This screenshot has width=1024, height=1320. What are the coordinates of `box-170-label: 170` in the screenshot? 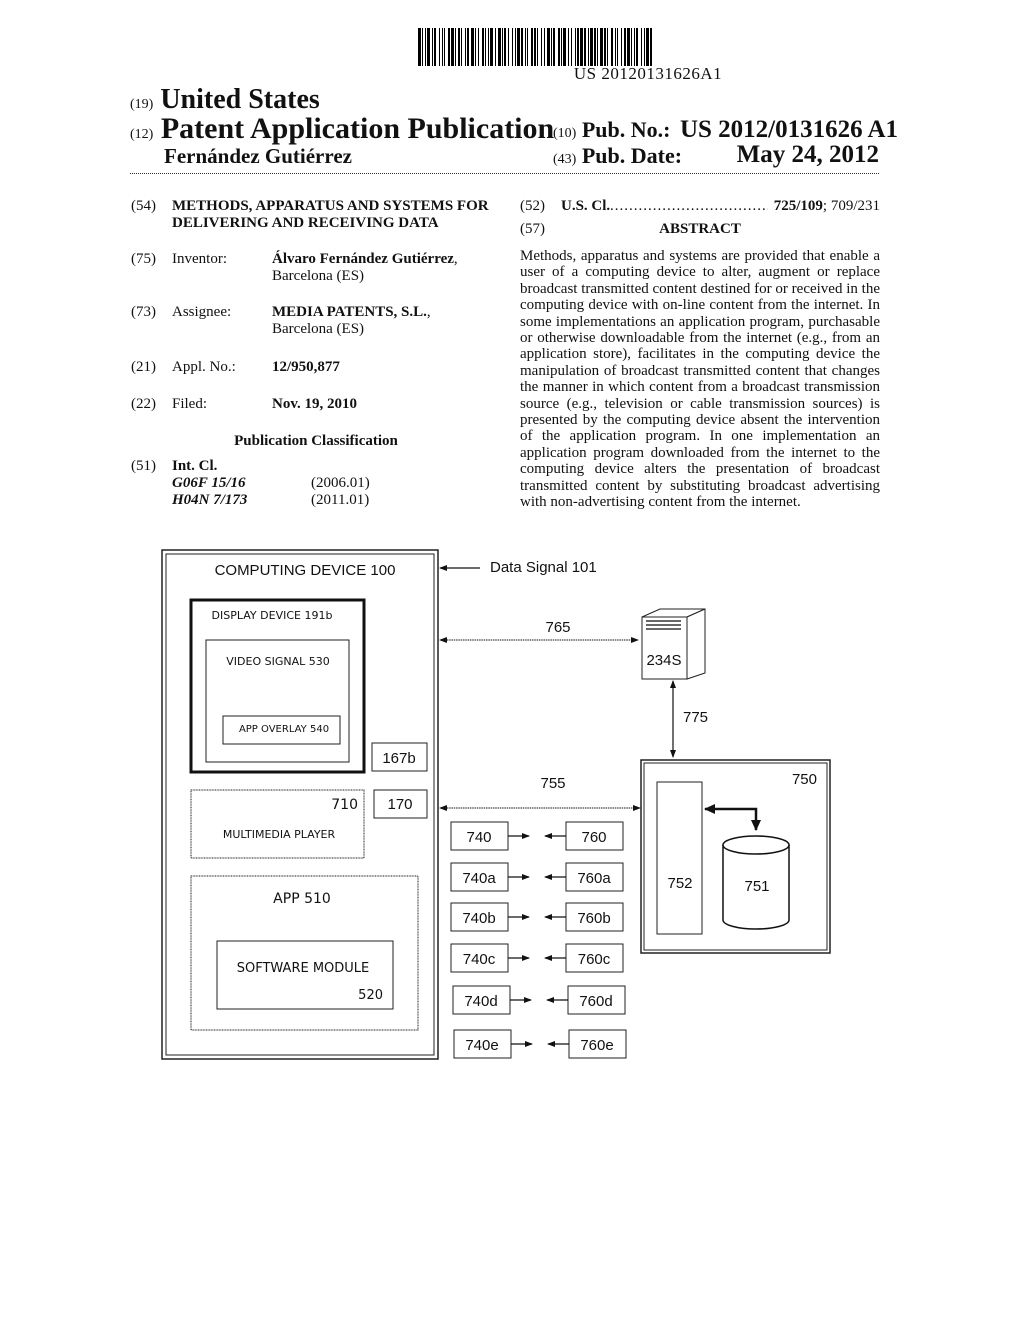 It's located at (399, 804).